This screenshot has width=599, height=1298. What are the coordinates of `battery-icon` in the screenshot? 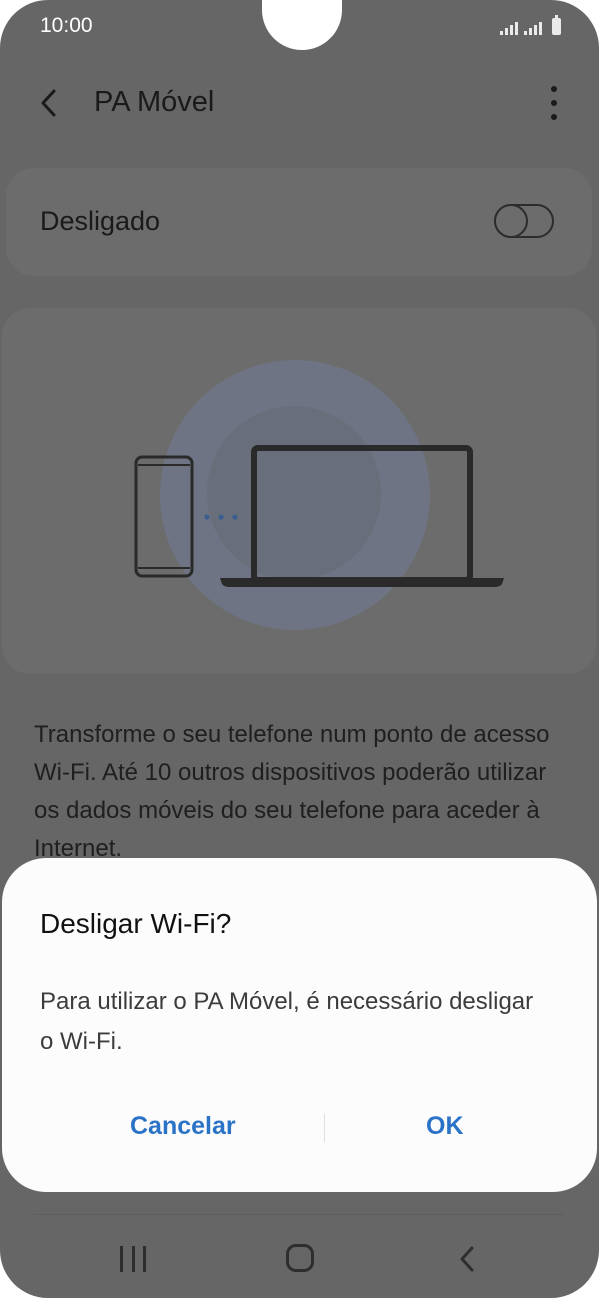 It's located at (556, 25).